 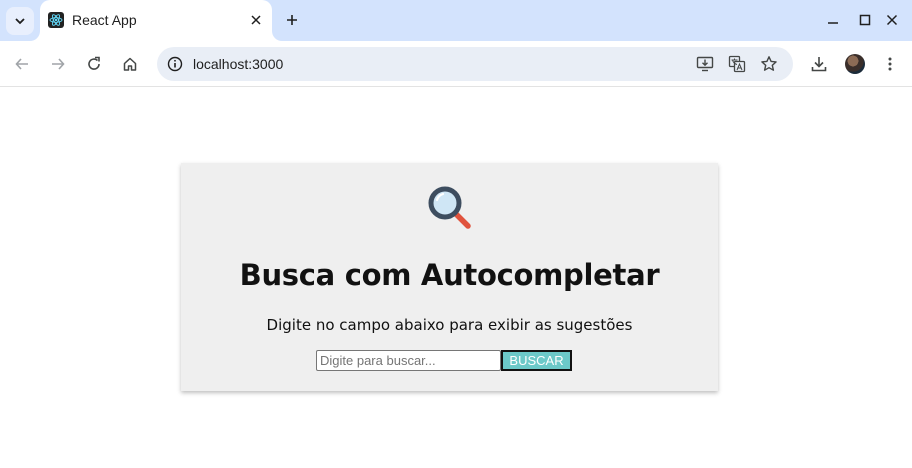 What do you see at coordinates (536, 360) in the screenshot?
I see `search-button: BUSCAR` at bounding box center [536, 360].